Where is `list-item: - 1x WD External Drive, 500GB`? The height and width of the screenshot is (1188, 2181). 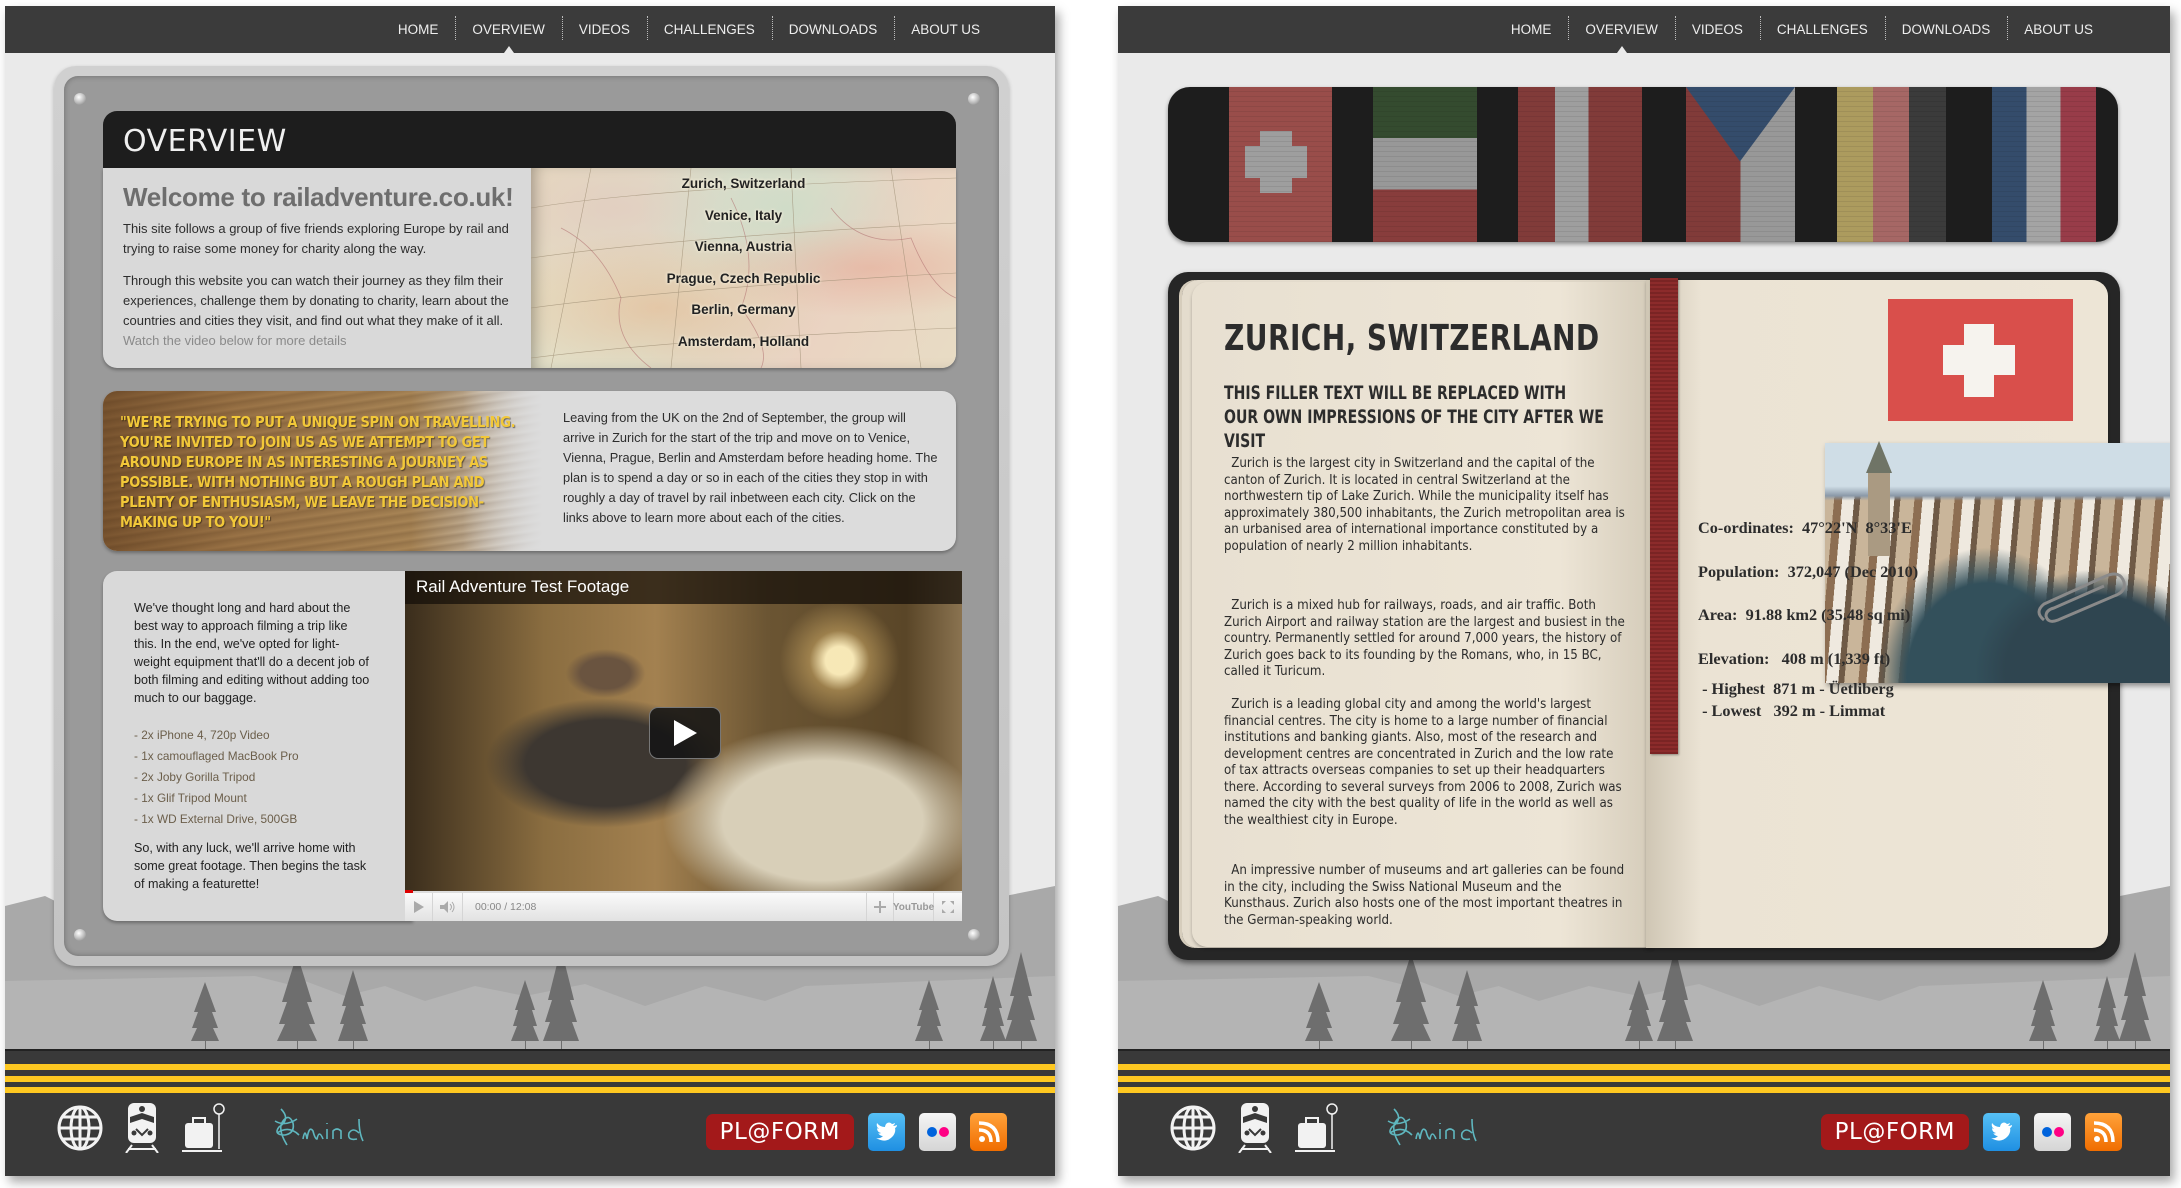 list-item: - 1x WD External Drive, 500GB is located at coordinates (216, 819).